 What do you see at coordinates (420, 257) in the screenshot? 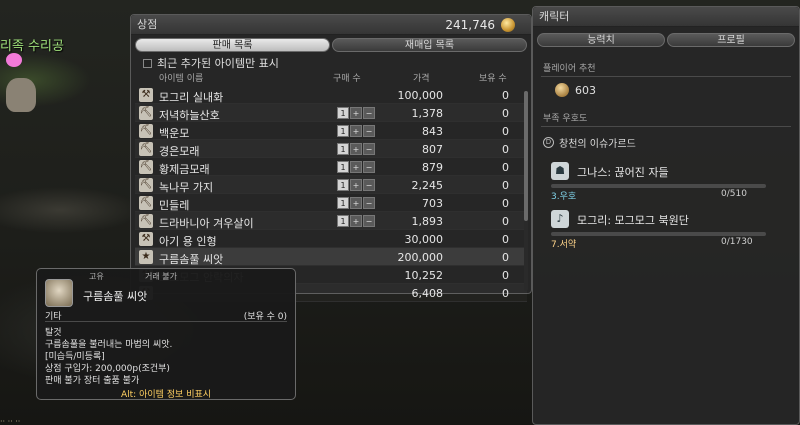
I see `item-price: 200,000` at bounding box center [420, 257].